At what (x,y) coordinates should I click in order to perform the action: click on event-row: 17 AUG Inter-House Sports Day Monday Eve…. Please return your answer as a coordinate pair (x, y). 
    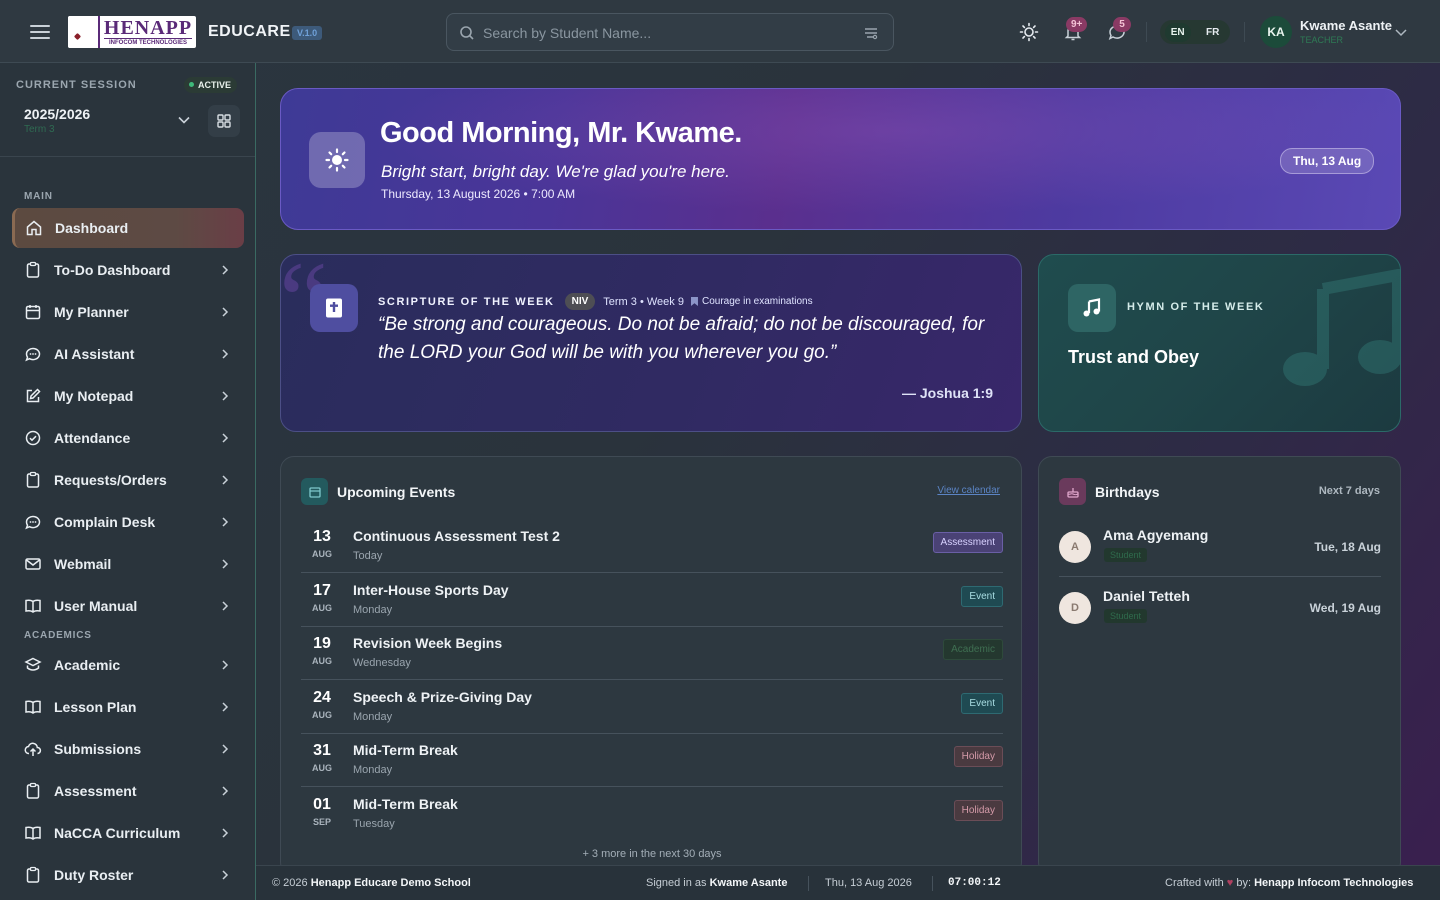
    Looking at the image, I should click on (652, 600).